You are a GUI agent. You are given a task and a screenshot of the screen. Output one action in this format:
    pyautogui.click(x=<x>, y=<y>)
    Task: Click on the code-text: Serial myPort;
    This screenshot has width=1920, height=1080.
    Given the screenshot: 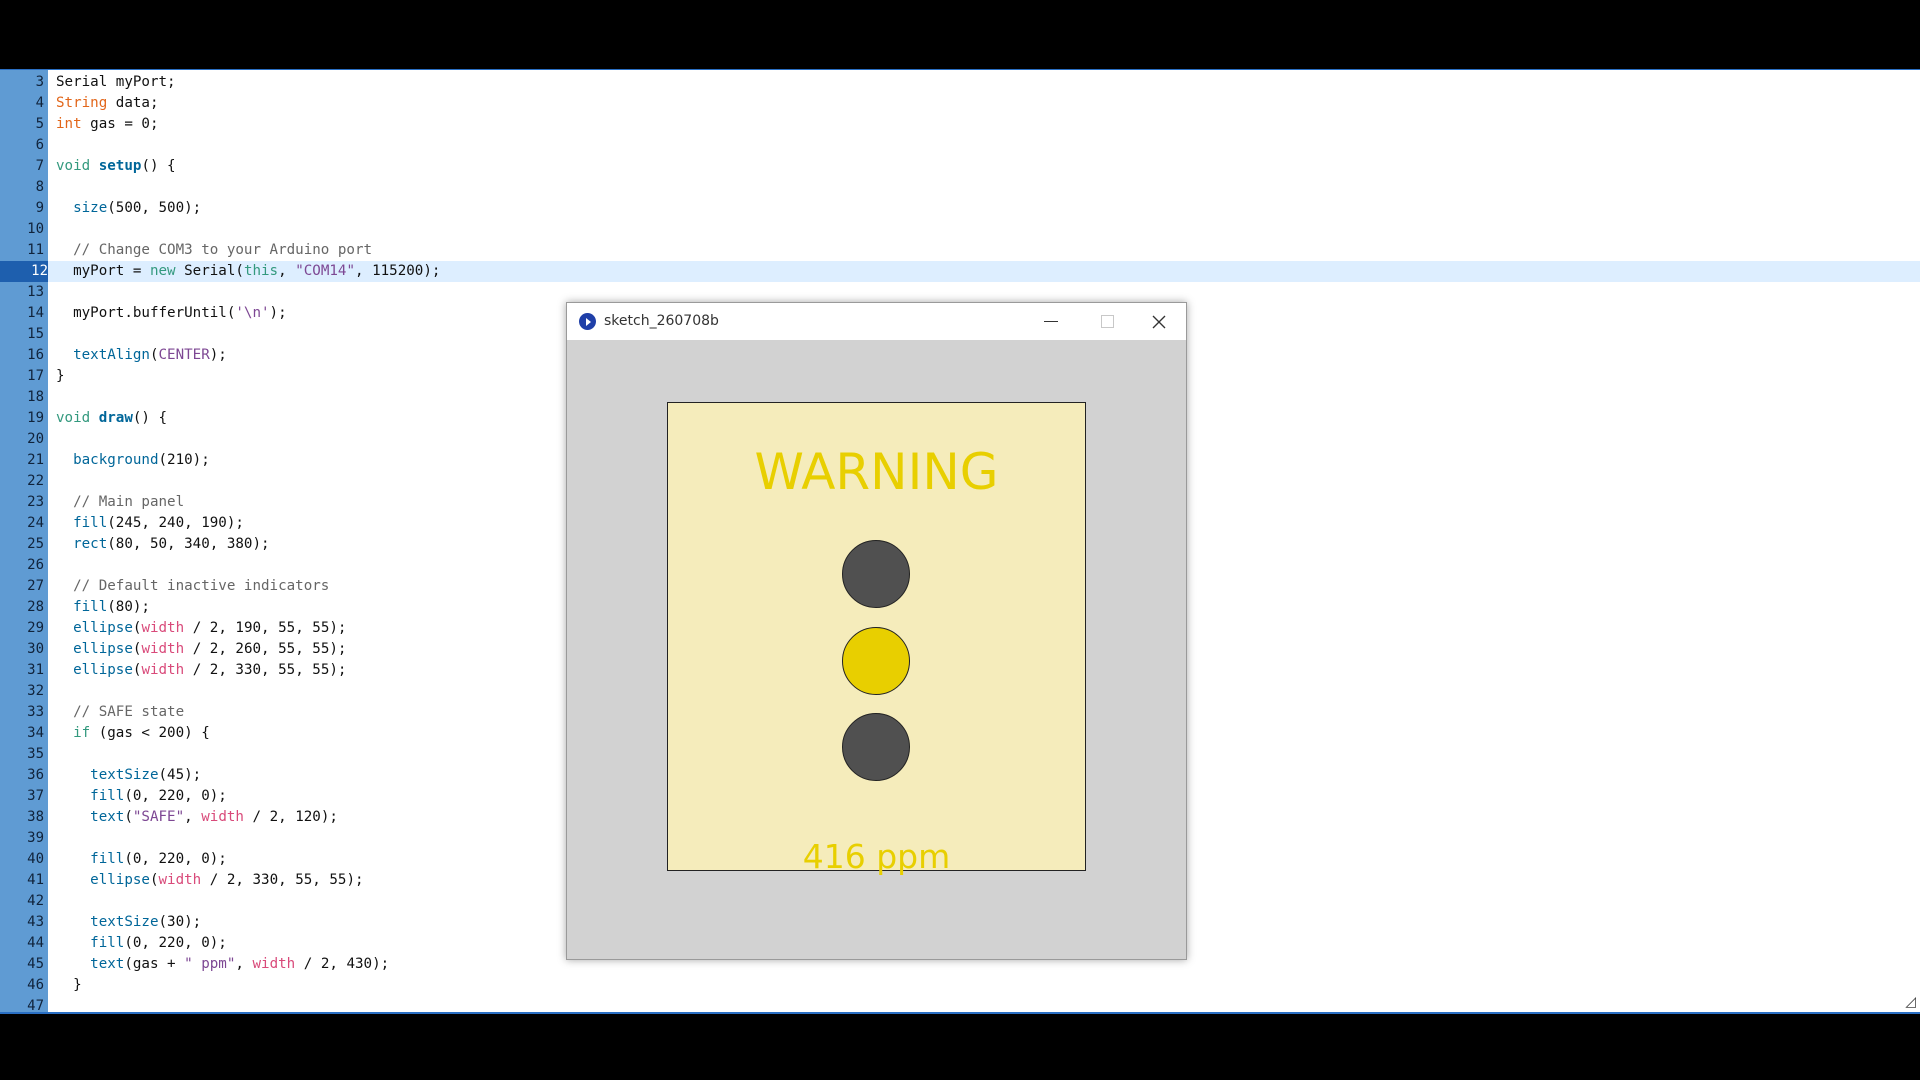 What is the action you would take?
    pyautogui.click(x=116, y=82)
    